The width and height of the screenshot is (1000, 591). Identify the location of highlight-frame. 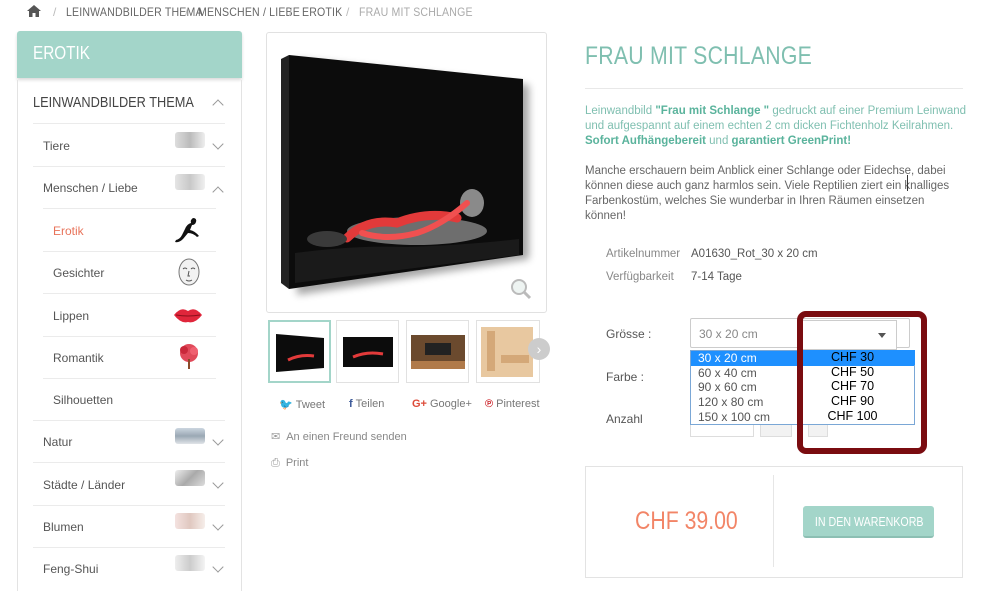
(862, 382).